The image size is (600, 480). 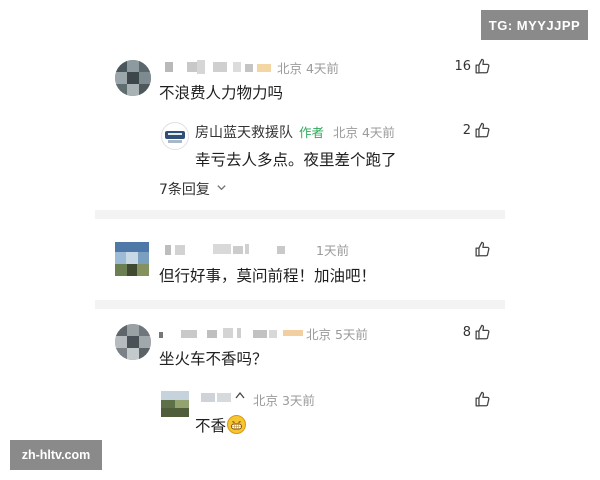 What do you see at coordinates (193, 189) in the screenshot?
I see `more-replies-link: 7条回复` at bounding box center [193, 189].